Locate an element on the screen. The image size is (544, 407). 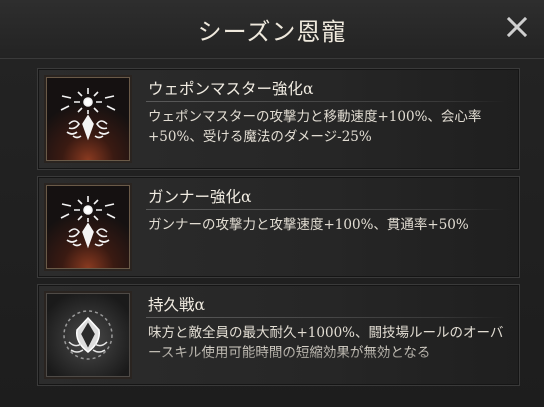
buff-name: ウェポンマスター強化α is located at coordinates (231, 89).